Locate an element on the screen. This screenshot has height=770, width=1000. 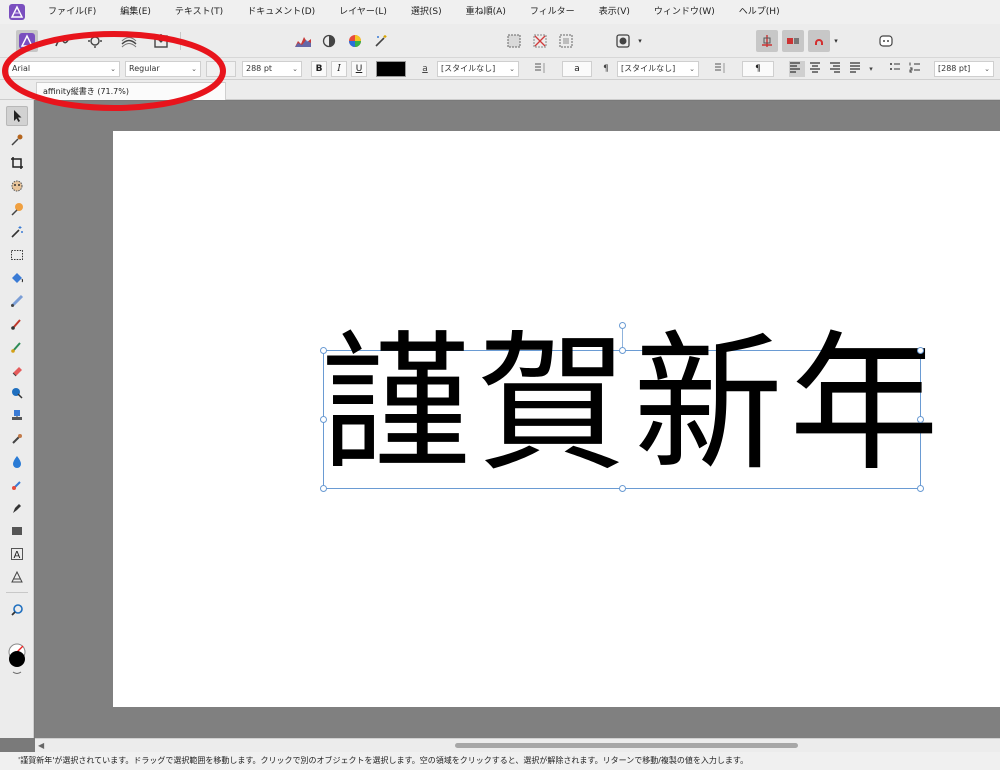
resize-handle-top is located at coordinates (622, 350).